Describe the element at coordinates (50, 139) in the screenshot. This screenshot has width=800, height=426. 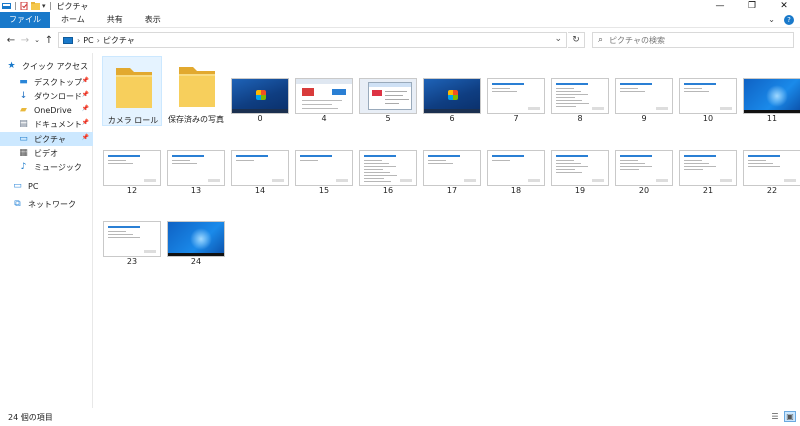
I see `sidebar-item-label: ピクチャ` at that location.